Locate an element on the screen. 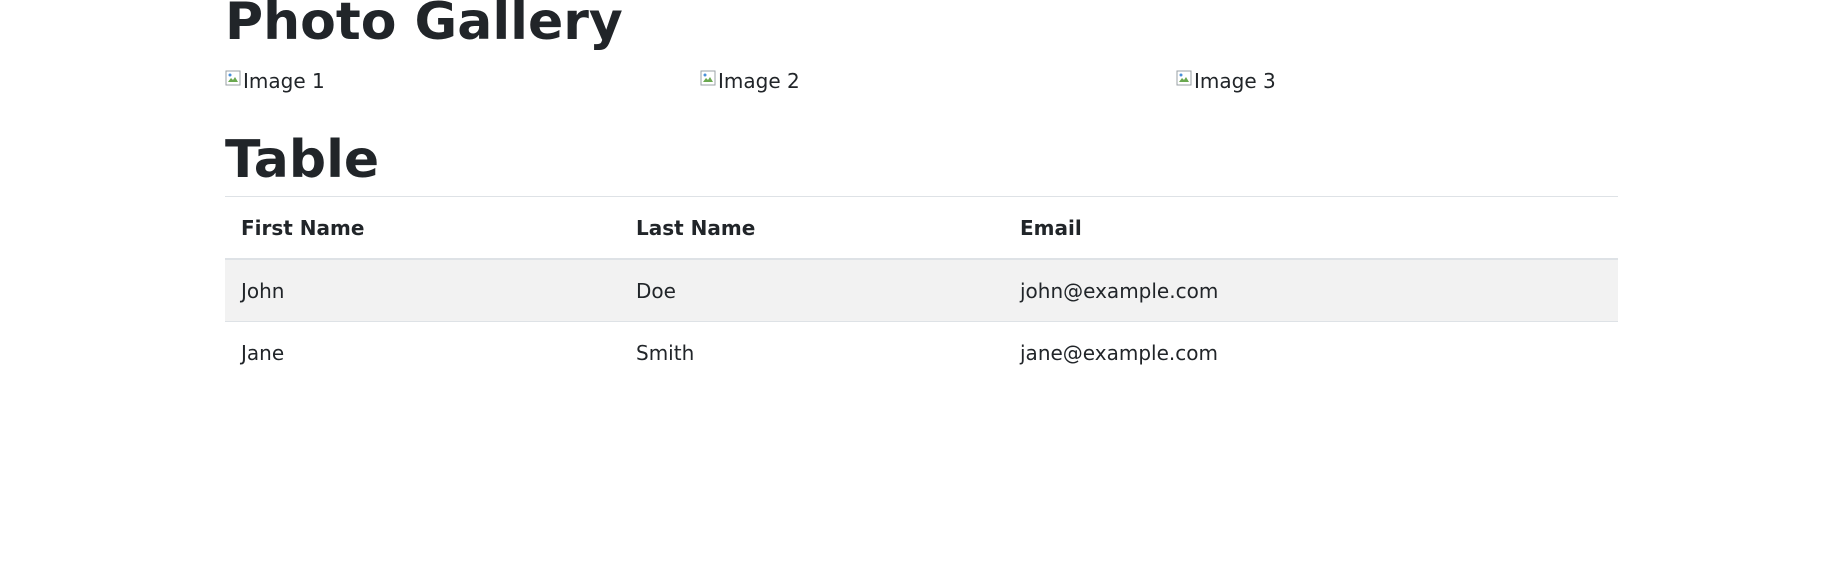 The image size is (1830, 582). gallery-title: Photo Gallery is located at coordinates (424, 26).